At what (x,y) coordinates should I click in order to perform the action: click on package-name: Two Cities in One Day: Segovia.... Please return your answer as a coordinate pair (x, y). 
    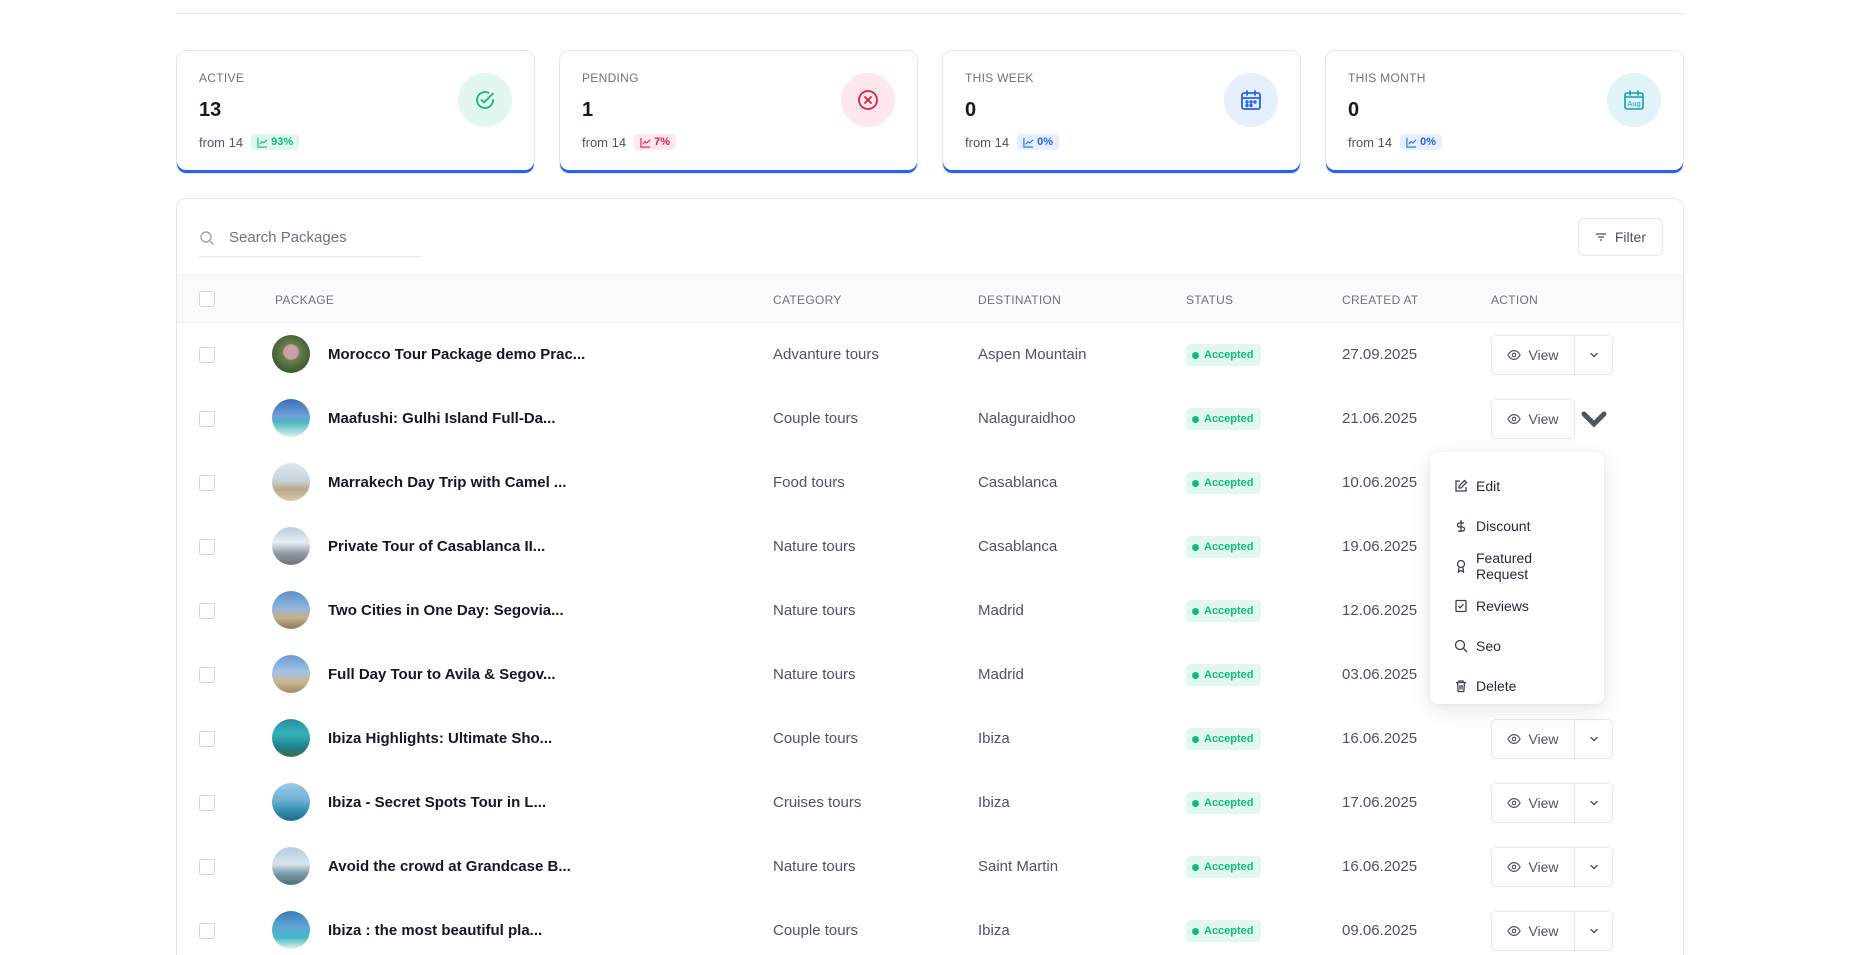
    Looking at the image, I should click on (446, 610).